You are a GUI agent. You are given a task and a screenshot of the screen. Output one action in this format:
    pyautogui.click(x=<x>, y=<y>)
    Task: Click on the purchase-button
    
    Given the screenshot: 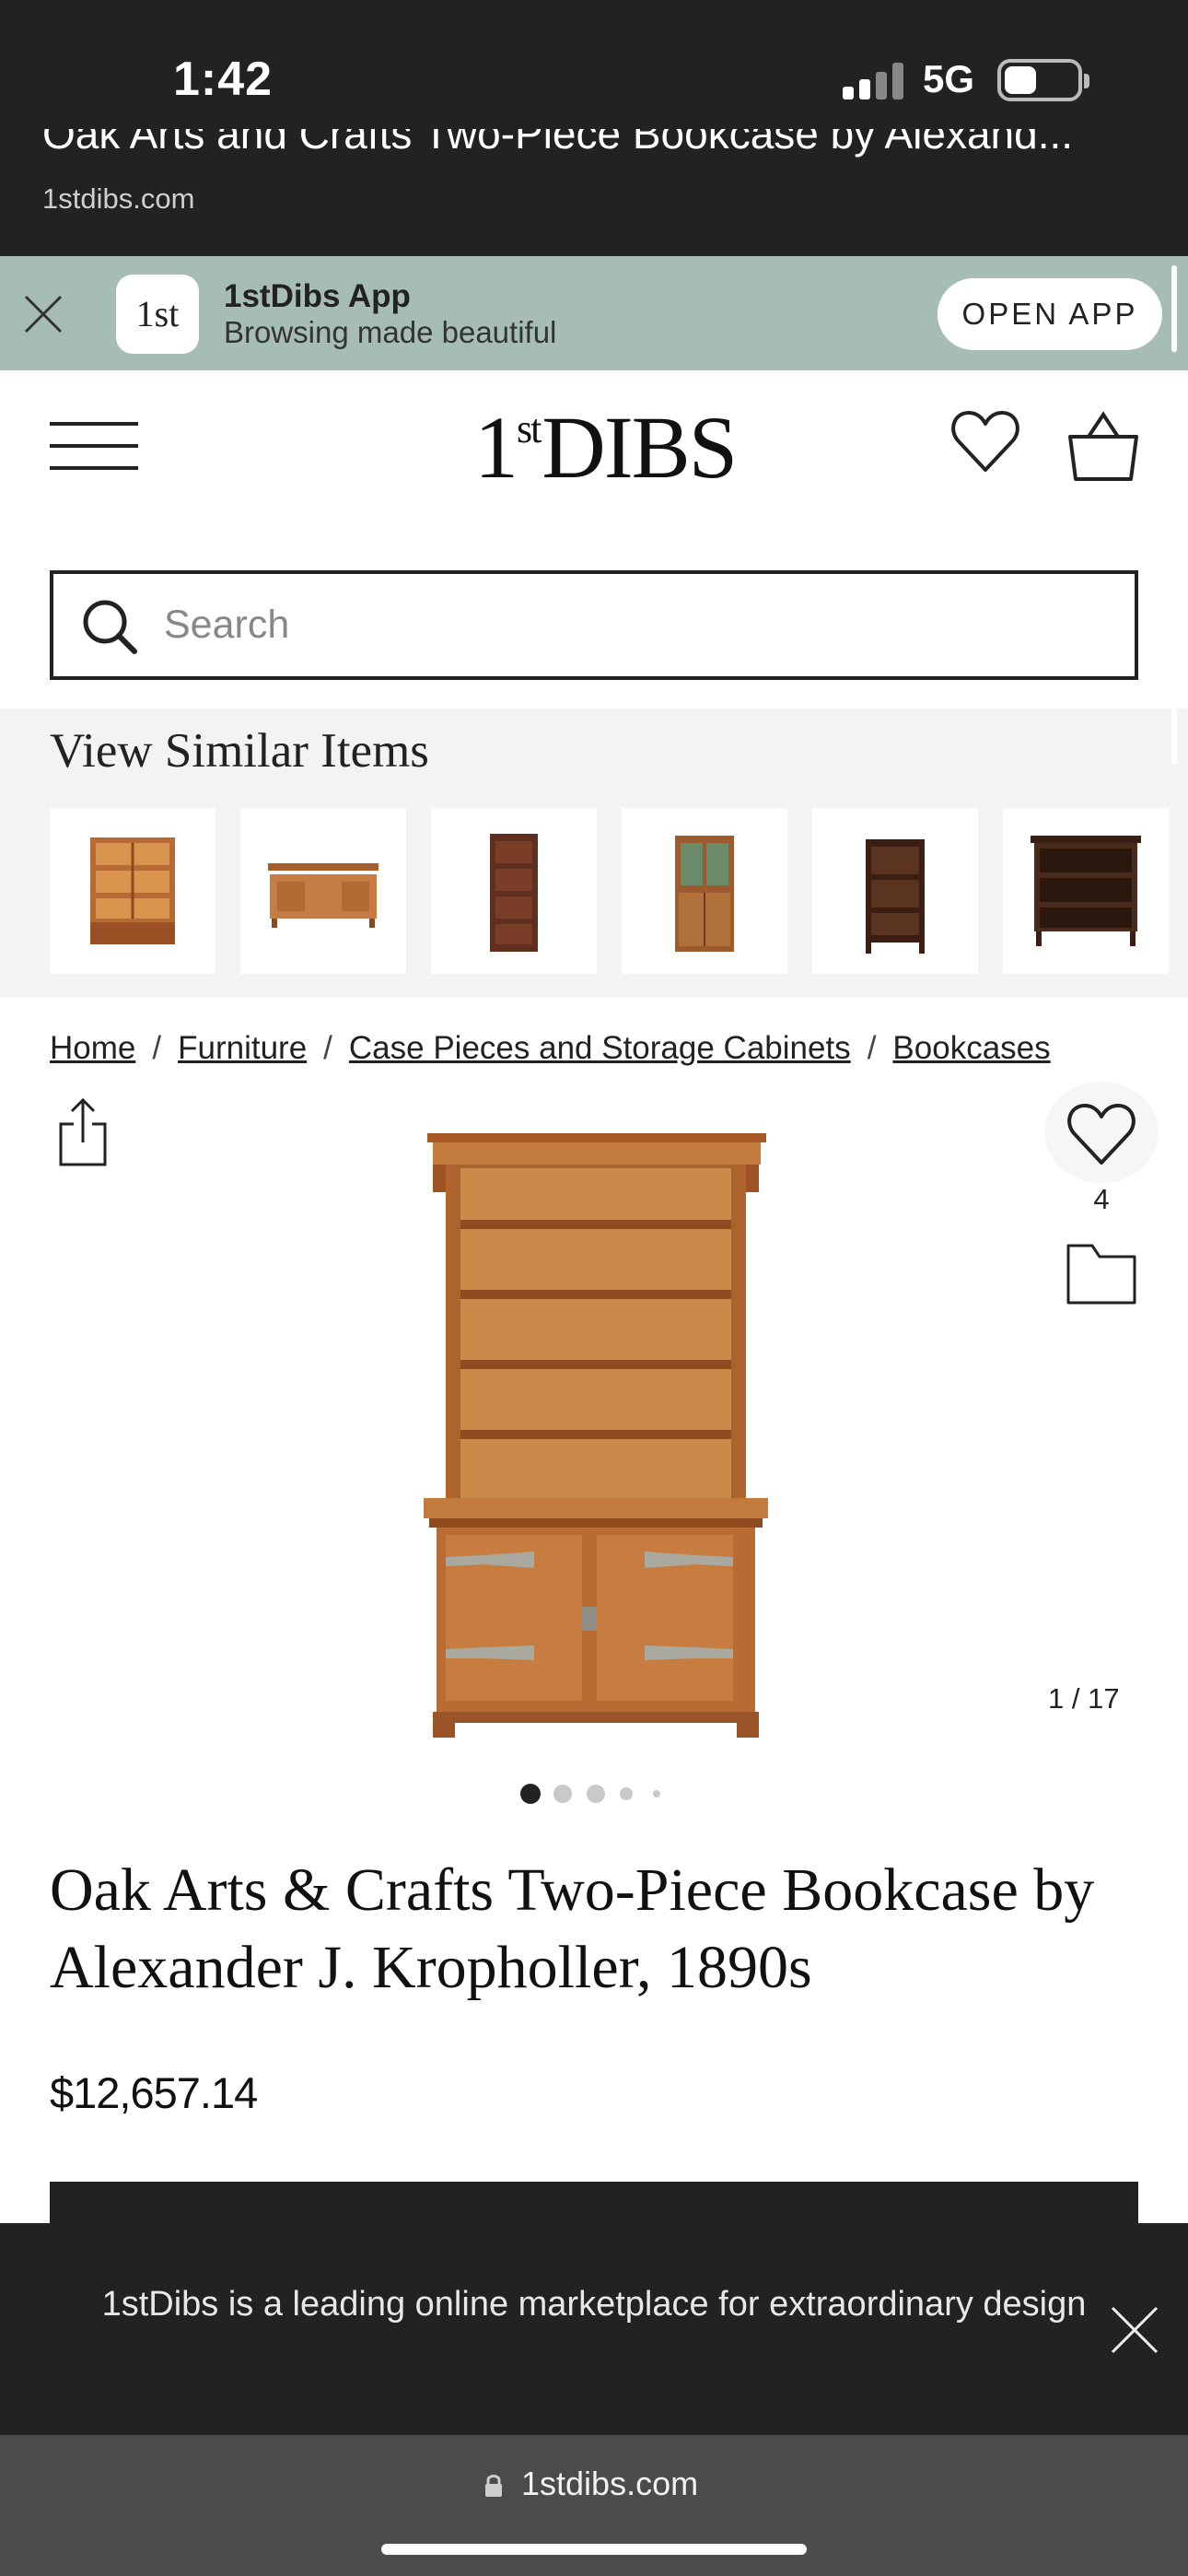 What is the action you would take?
    pyautogui.click(x=594, y=2205)
    